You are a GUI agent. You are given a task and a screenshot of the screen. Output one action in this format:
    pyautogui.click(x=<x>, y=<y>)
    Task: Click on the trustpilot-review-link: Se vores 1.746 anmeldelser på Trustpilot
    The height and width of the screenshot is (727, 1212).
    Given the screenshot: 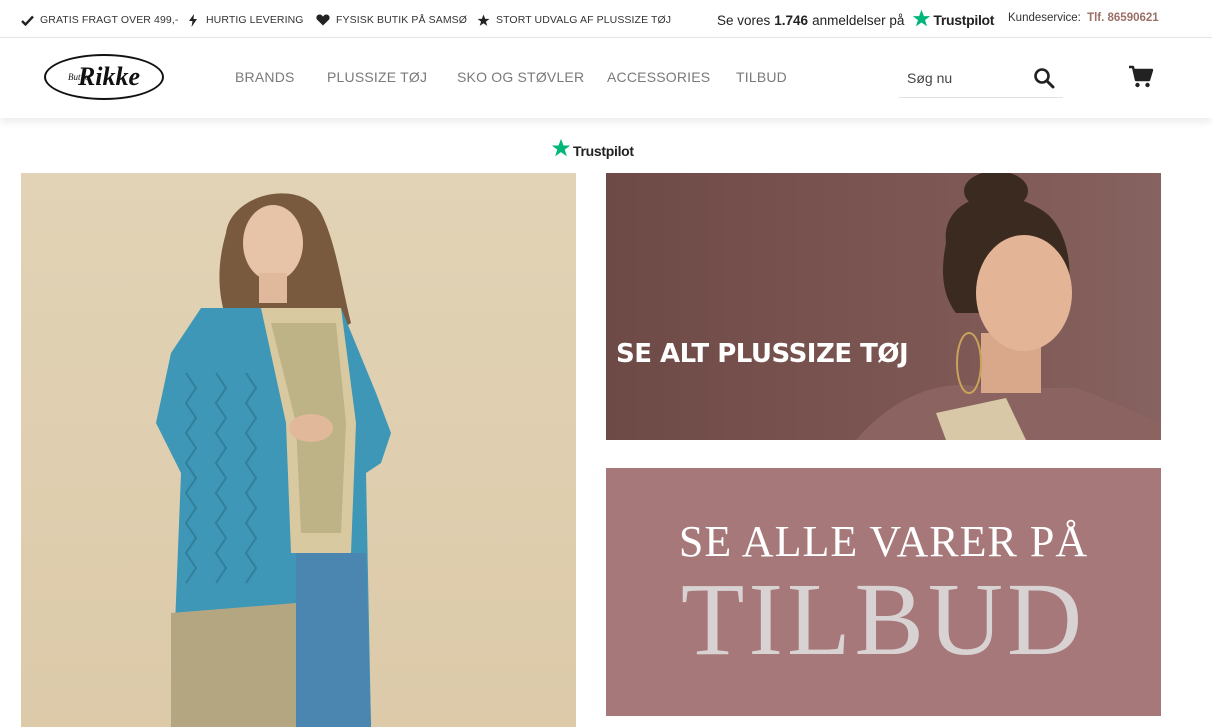 What is the action you would take?
    pyautogui.click(x=855, y=20)
    